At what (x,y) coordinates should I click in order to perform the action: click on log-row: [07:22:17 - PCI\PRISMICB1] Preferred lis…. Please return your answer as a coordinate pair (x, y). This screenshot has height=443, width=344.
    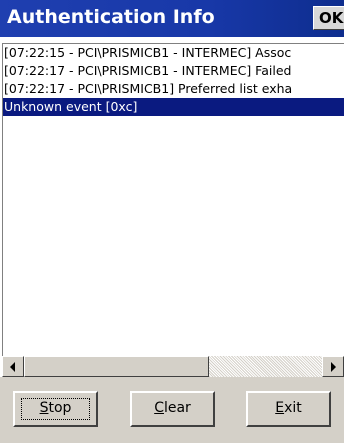
    Looking at the image, I should click on (173, 89).